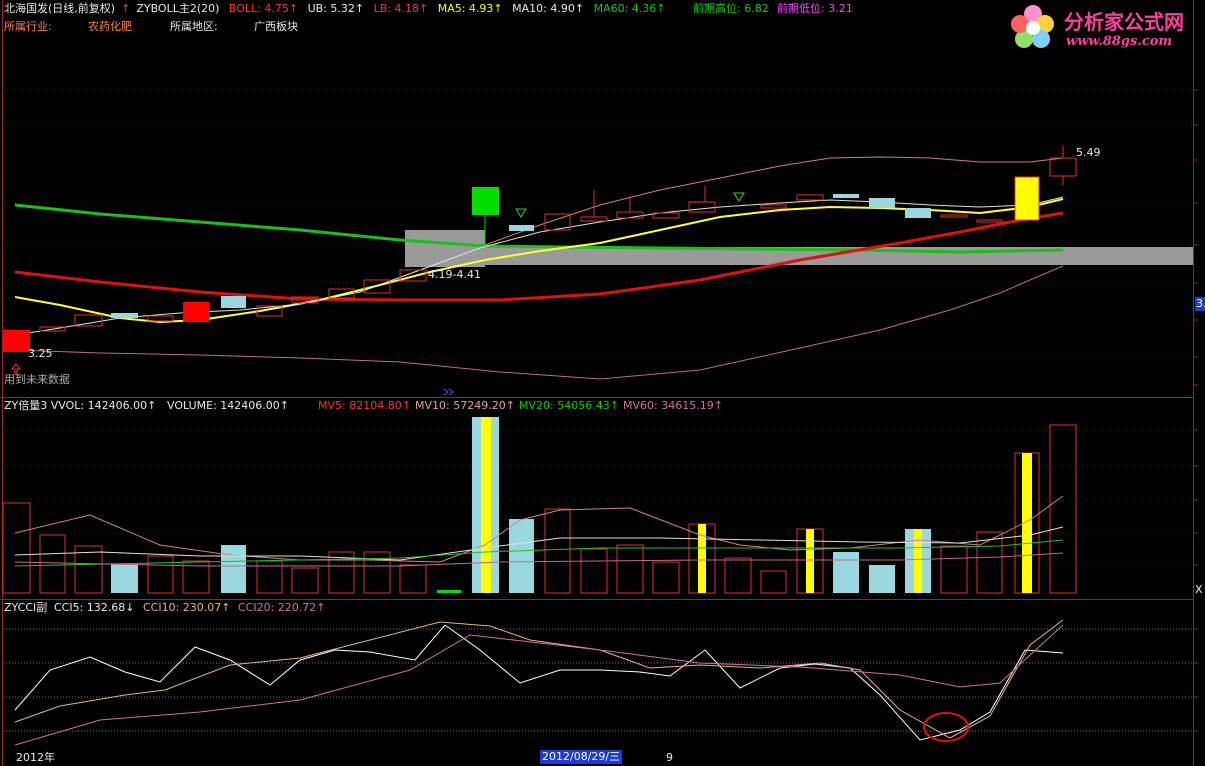  I want to click on prev-high: 前期高位: 6.82, so click(731, 8).